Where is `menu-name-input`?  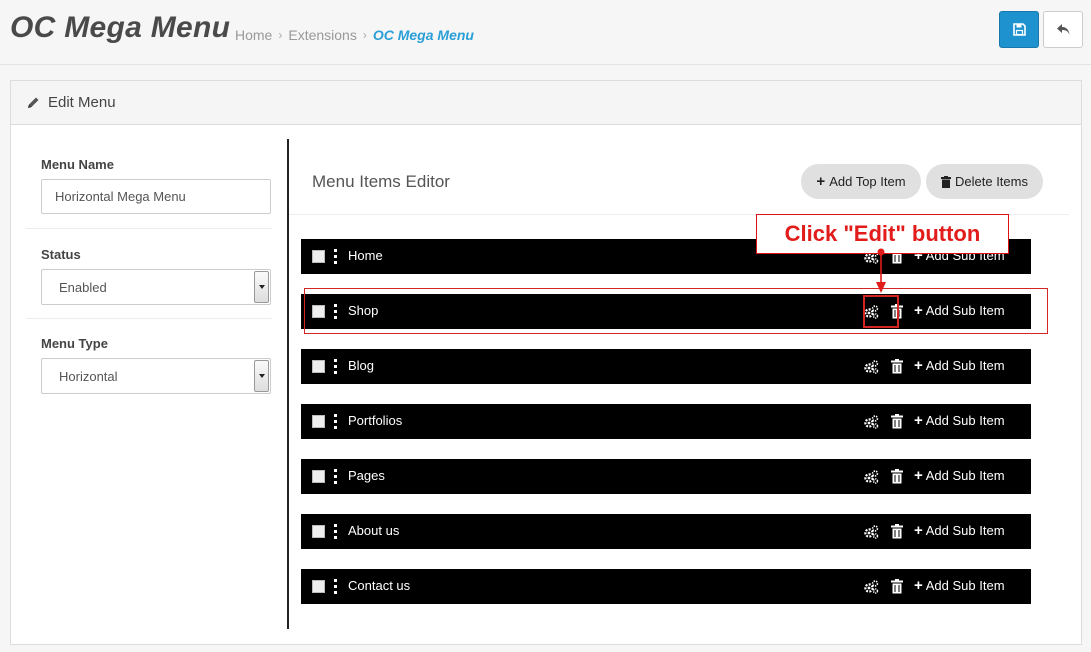 menu-name-input is located at coordinates (156, 196).